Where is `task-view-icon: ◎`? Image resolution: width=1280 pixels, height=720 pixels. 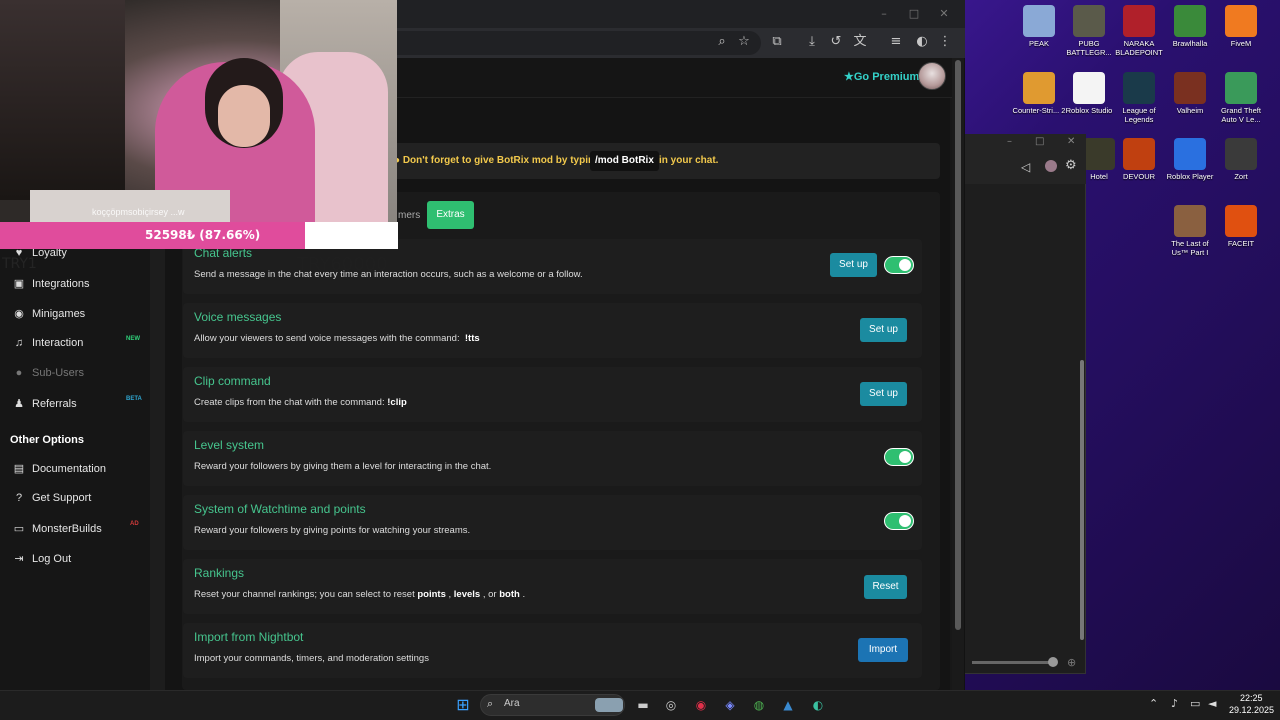
task-view-icon: ◎ is located at coordinates (671, 705).